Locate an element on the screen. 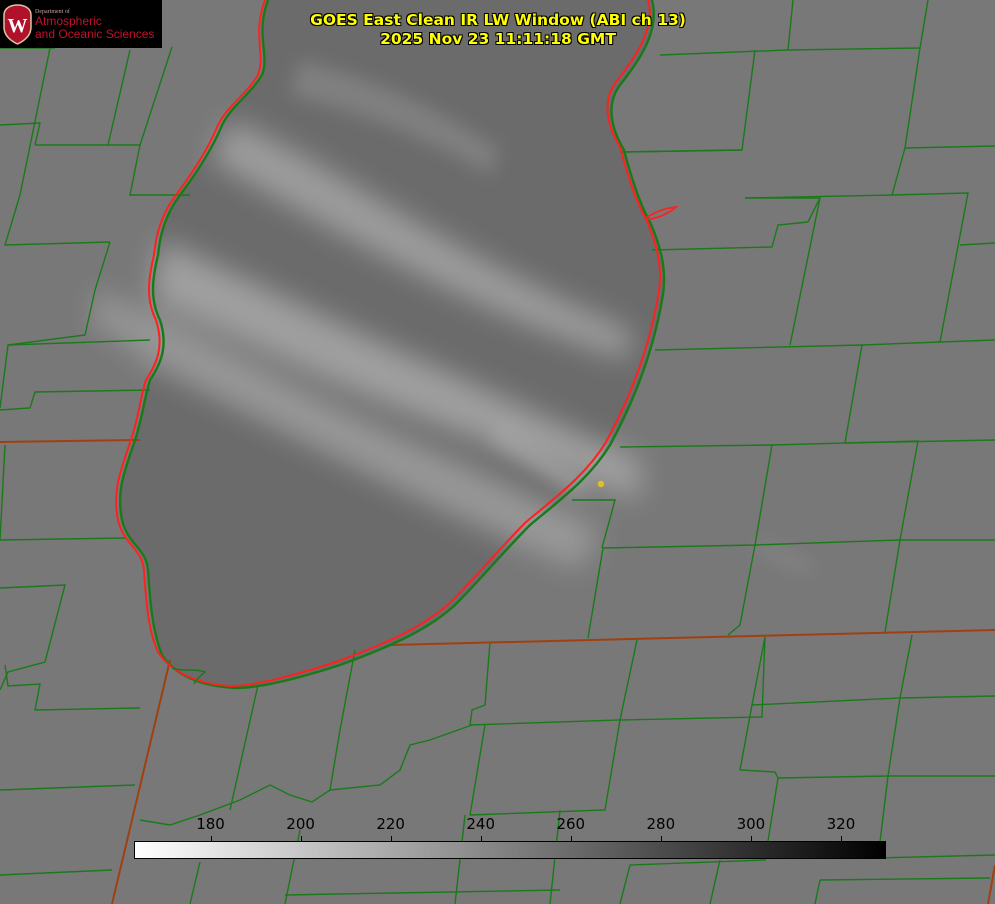 This screenshot has height=904, width=995. seal-letter: W is located at coordinates (18, 26).